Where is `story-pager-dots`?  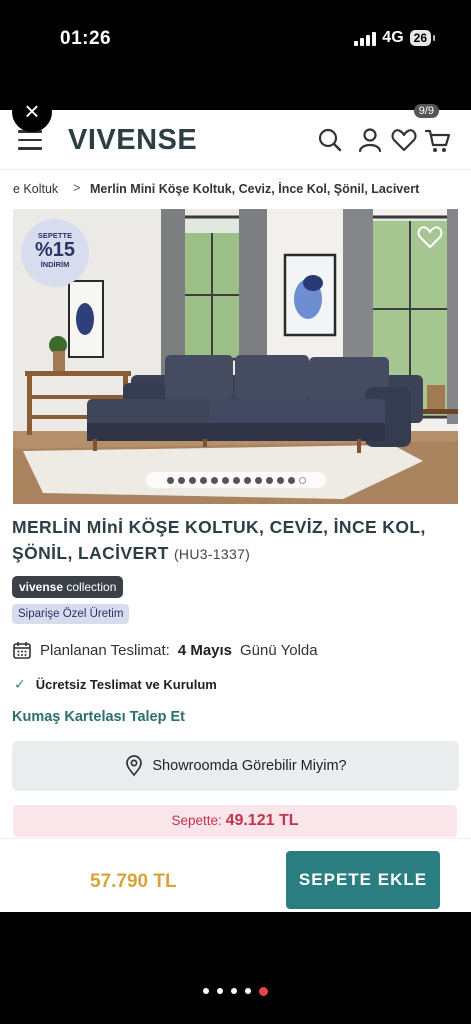
story-pager-dots is located at coordinates (235, 991).